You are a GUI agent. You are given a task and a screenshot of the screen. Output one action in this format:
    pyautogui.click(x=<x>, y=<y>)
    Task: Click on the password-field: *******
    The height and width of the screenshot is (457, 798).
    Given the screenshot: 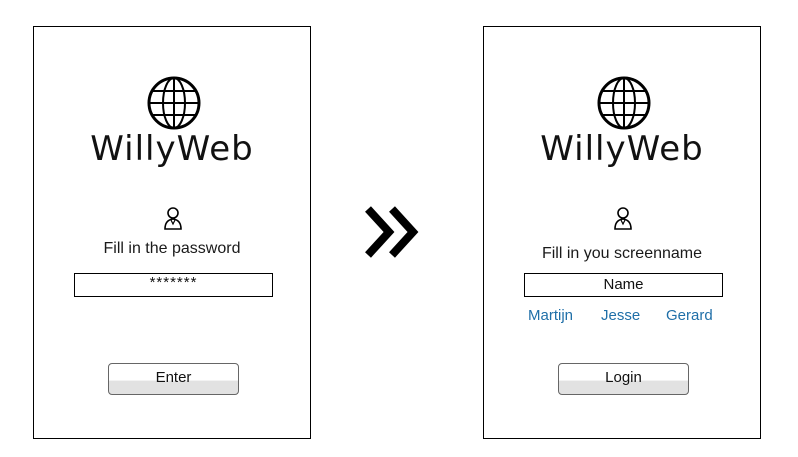 What is the action you would take?
    pyautogui.click(x=173, y=285)
    